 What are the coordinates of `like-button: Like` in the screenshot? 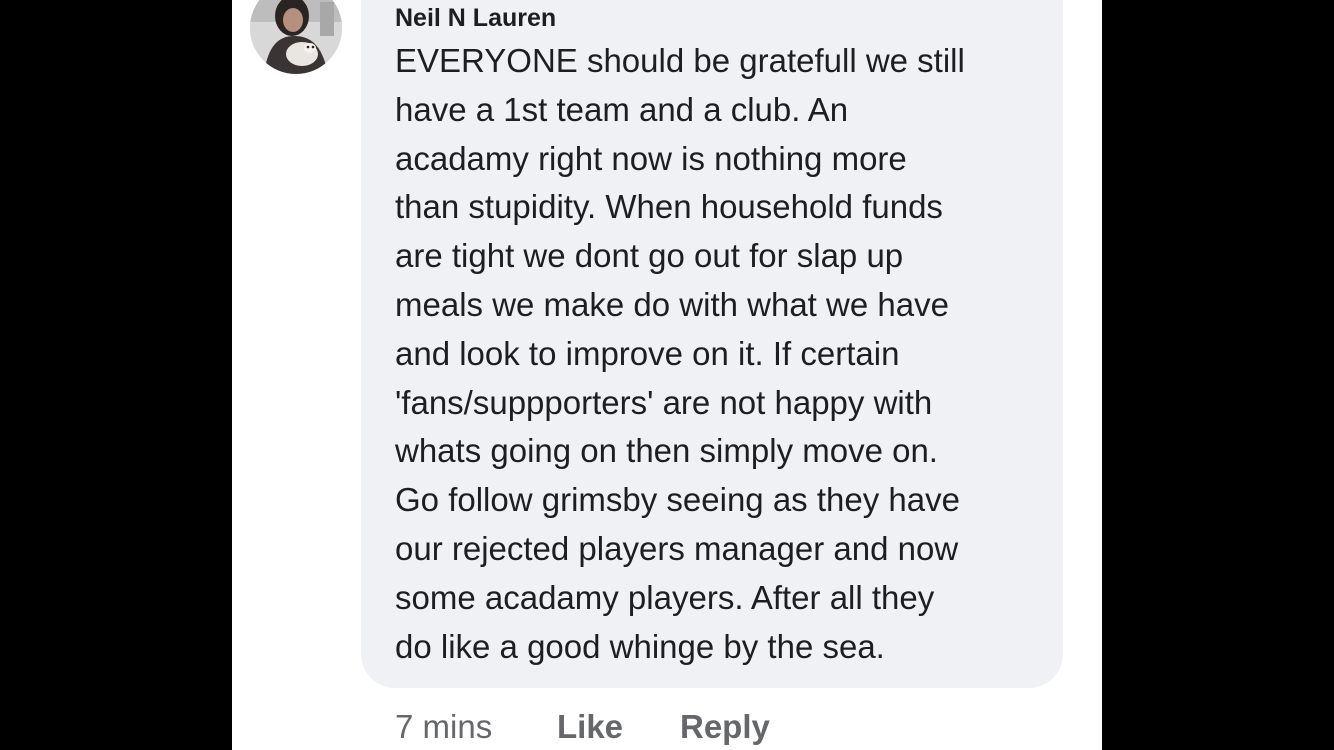 It's located at (590, 727).